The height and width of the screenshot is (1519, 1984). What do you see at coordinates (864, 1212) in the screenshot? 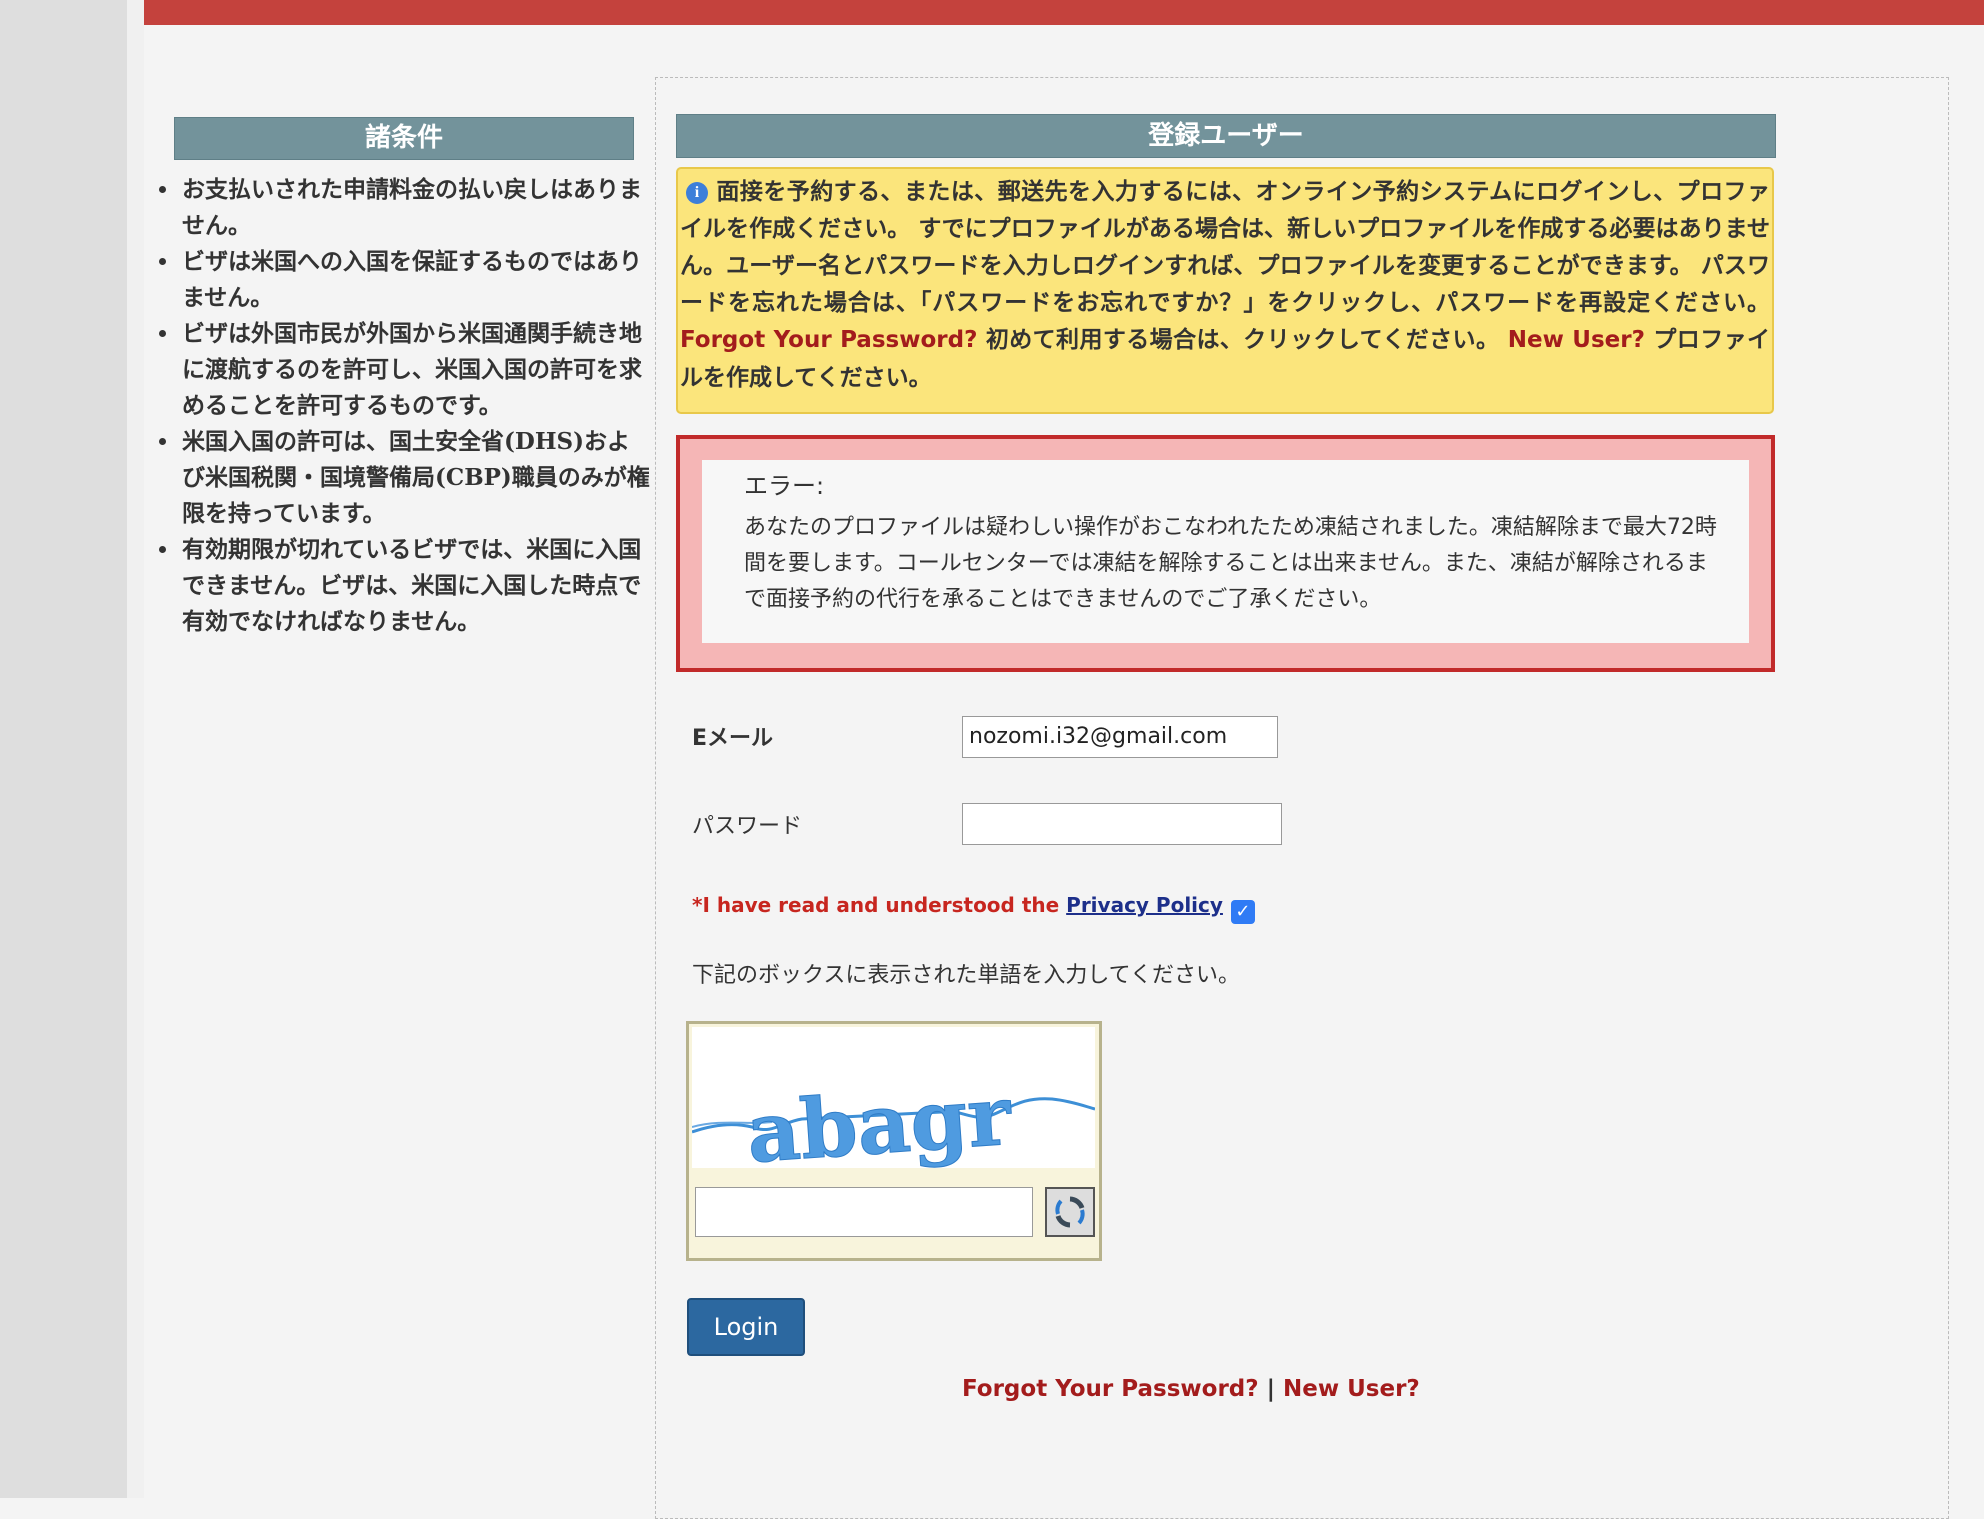
I see `captcha-input` at bounding box center [864, 1212].